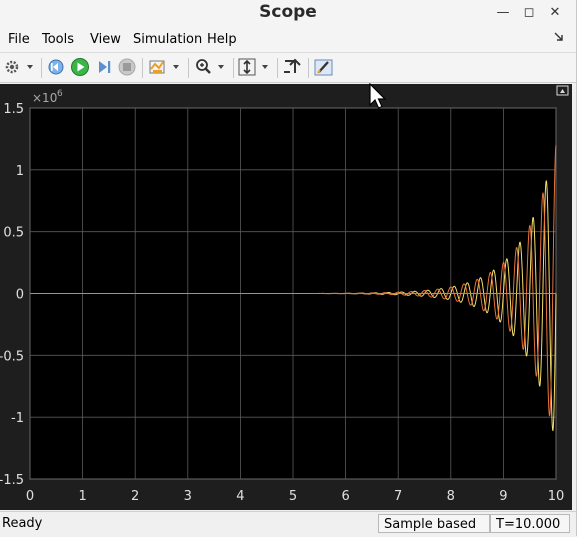  Describe the element at coordinates (60, 94) in the screenshot. I see `y-exponent-power: 6` at that location.